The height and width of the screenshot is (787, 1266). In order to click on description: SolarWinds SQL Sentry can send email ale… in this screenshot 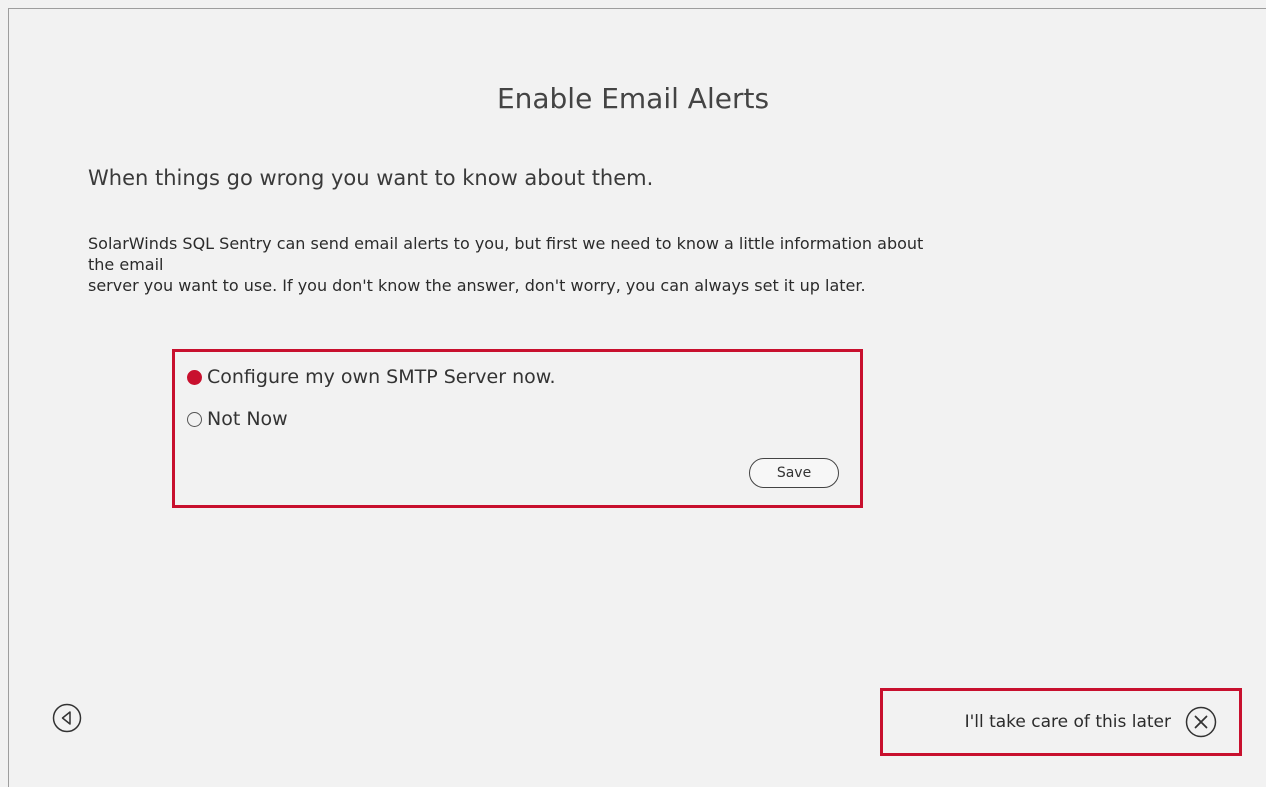, I will do `click(638, 264)`.